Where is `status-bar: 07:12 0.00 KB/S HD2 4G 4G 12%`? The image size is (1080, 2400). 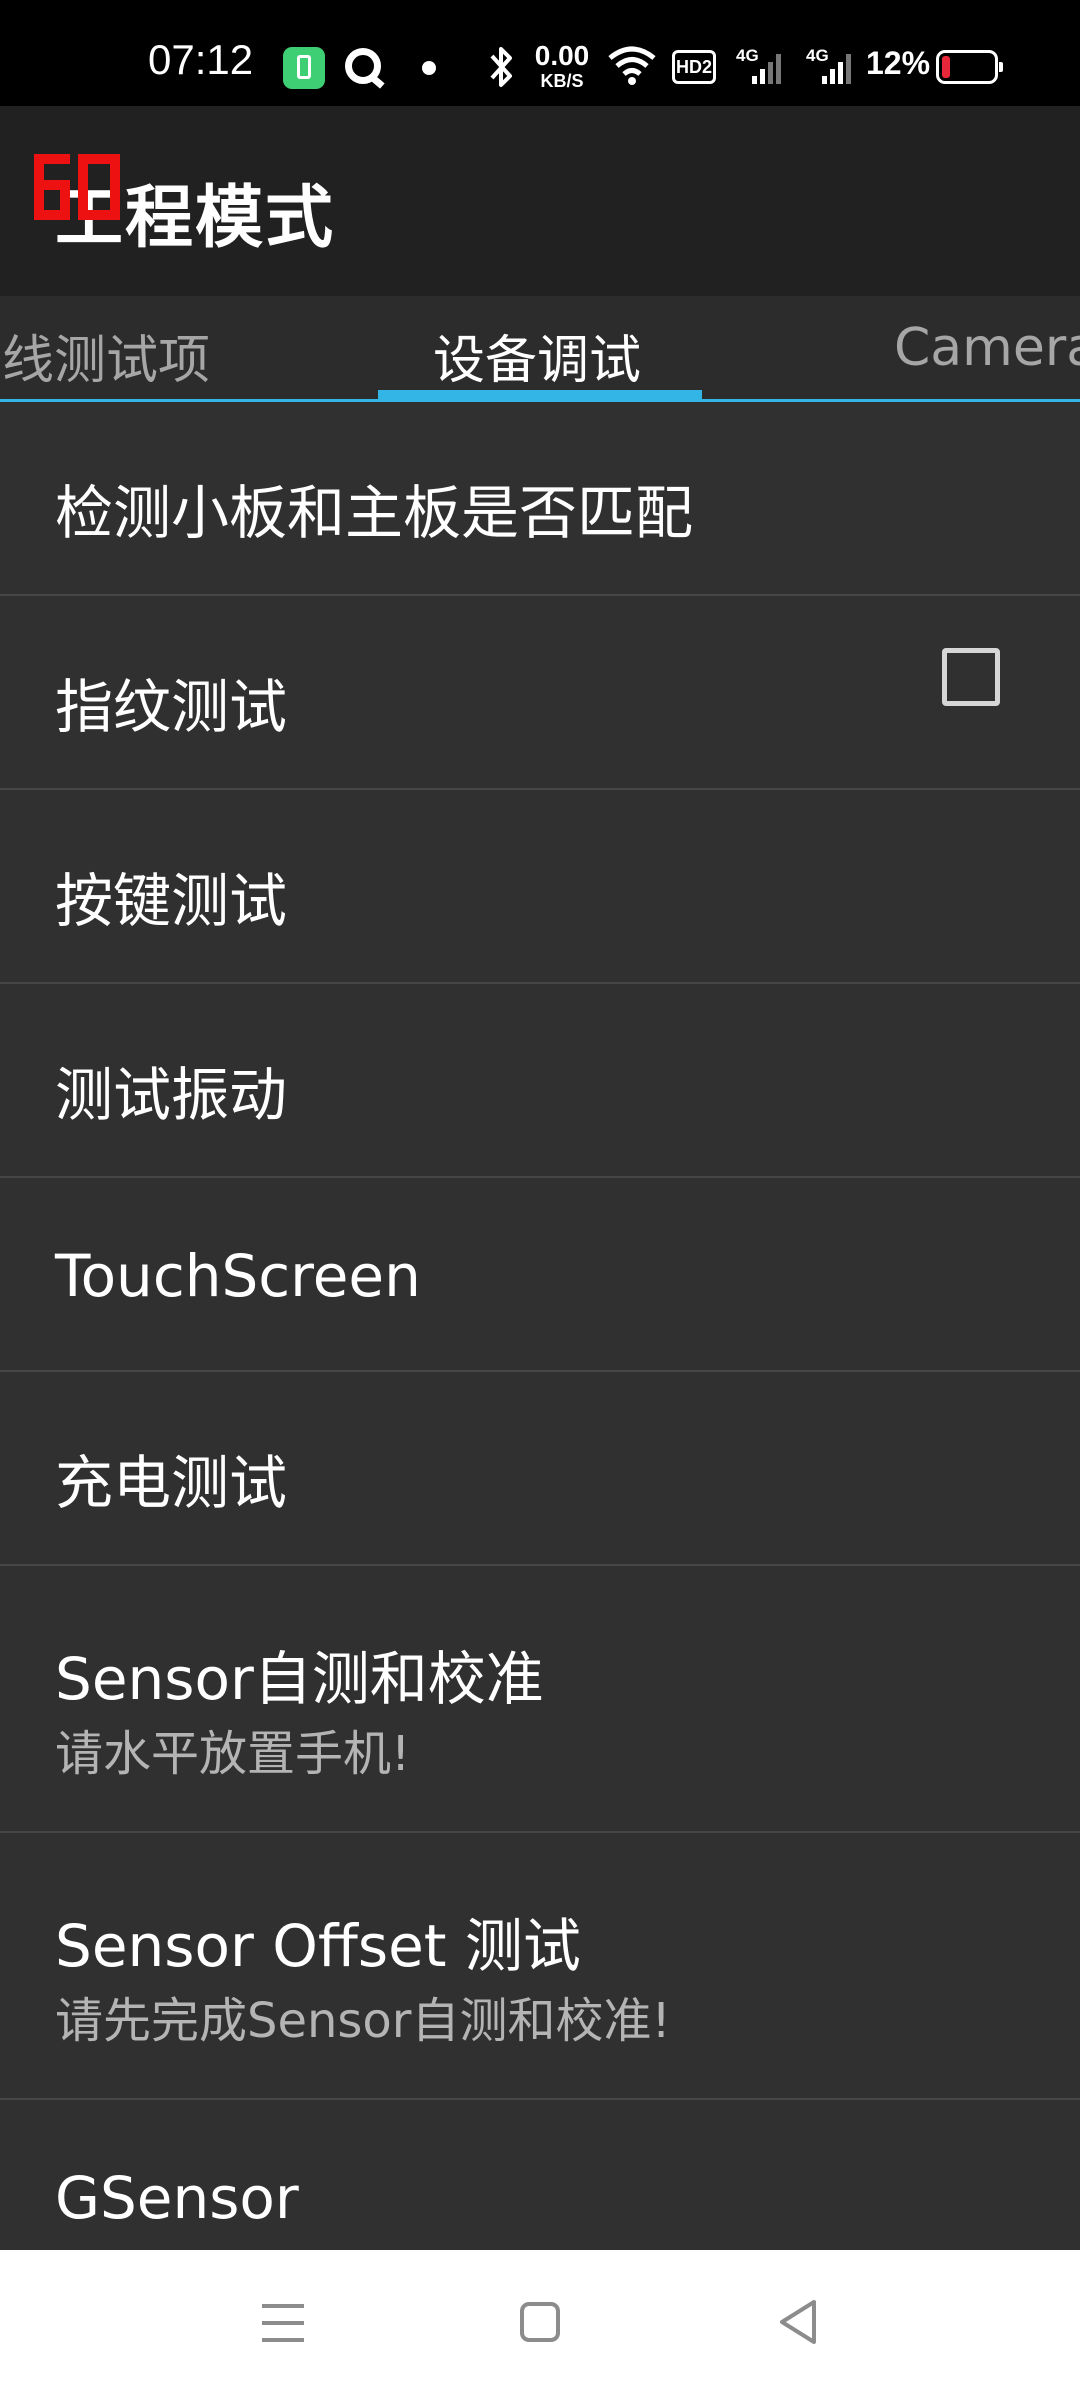
status-bar: 07:12 0.00 KB/S HD2 4G 4G 12% is located at coordinates (540, 53).